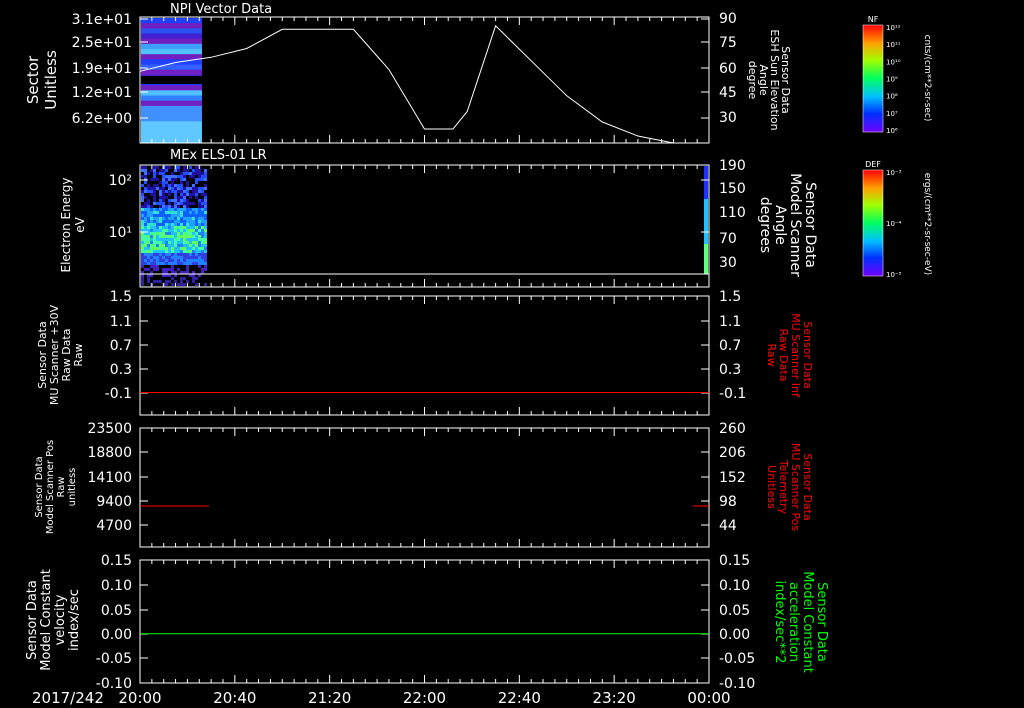 Image resolution: width=1024 pixels, height=708 pixels. What do you see at coordinates (109, 429) in the screenshot?
I see `left-tick-label: 23500` at bounding box center [109, 429].